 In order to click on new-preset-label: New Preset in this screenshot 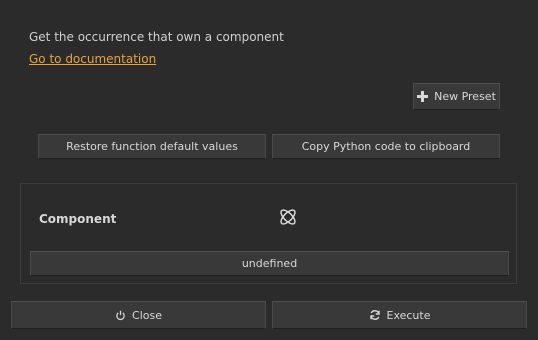, I will do `click(465, 96)`.